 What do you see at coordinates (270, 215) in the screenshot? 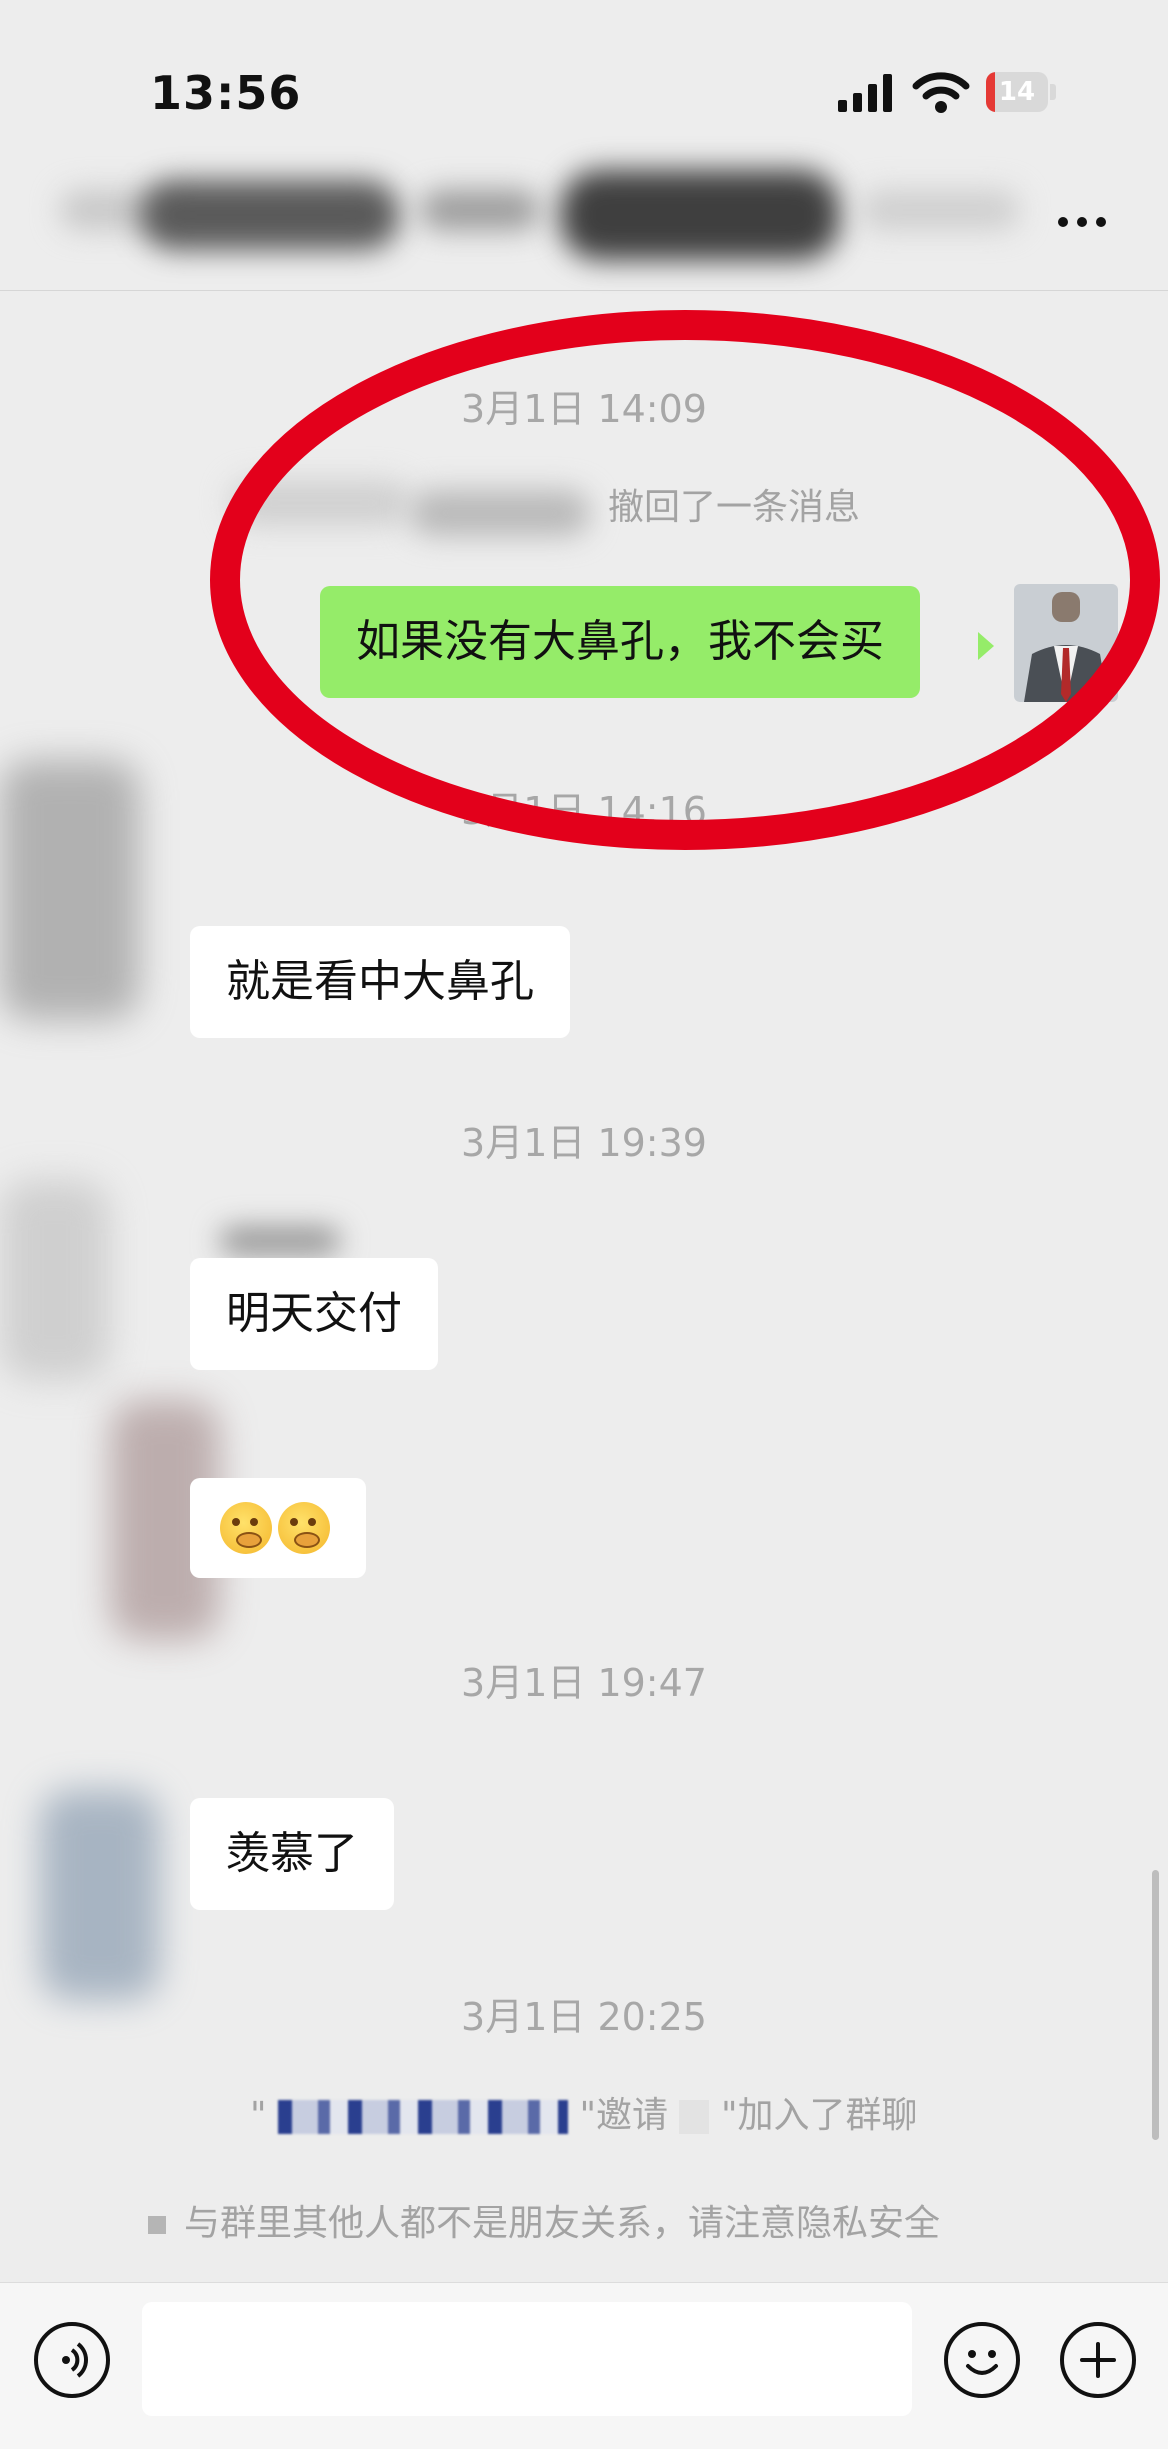
I see `chat-title-blurred` at bounding box center [270, 215].